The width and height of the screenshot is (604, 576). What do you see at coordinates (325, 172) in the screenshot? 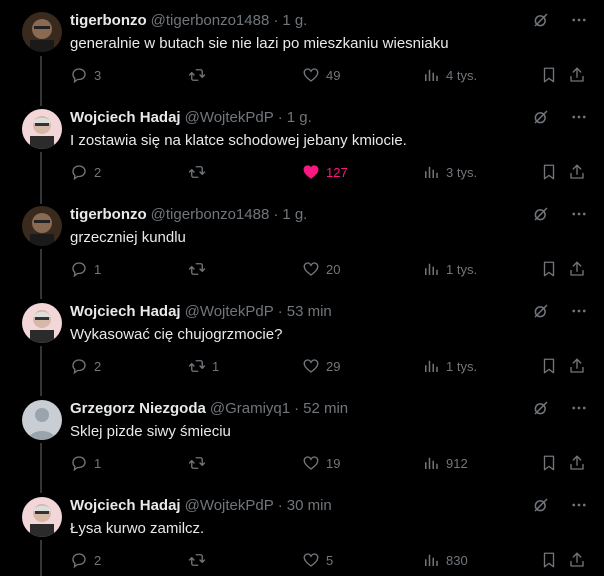
I see `like-button: 127` at bounding box center [325, 172].